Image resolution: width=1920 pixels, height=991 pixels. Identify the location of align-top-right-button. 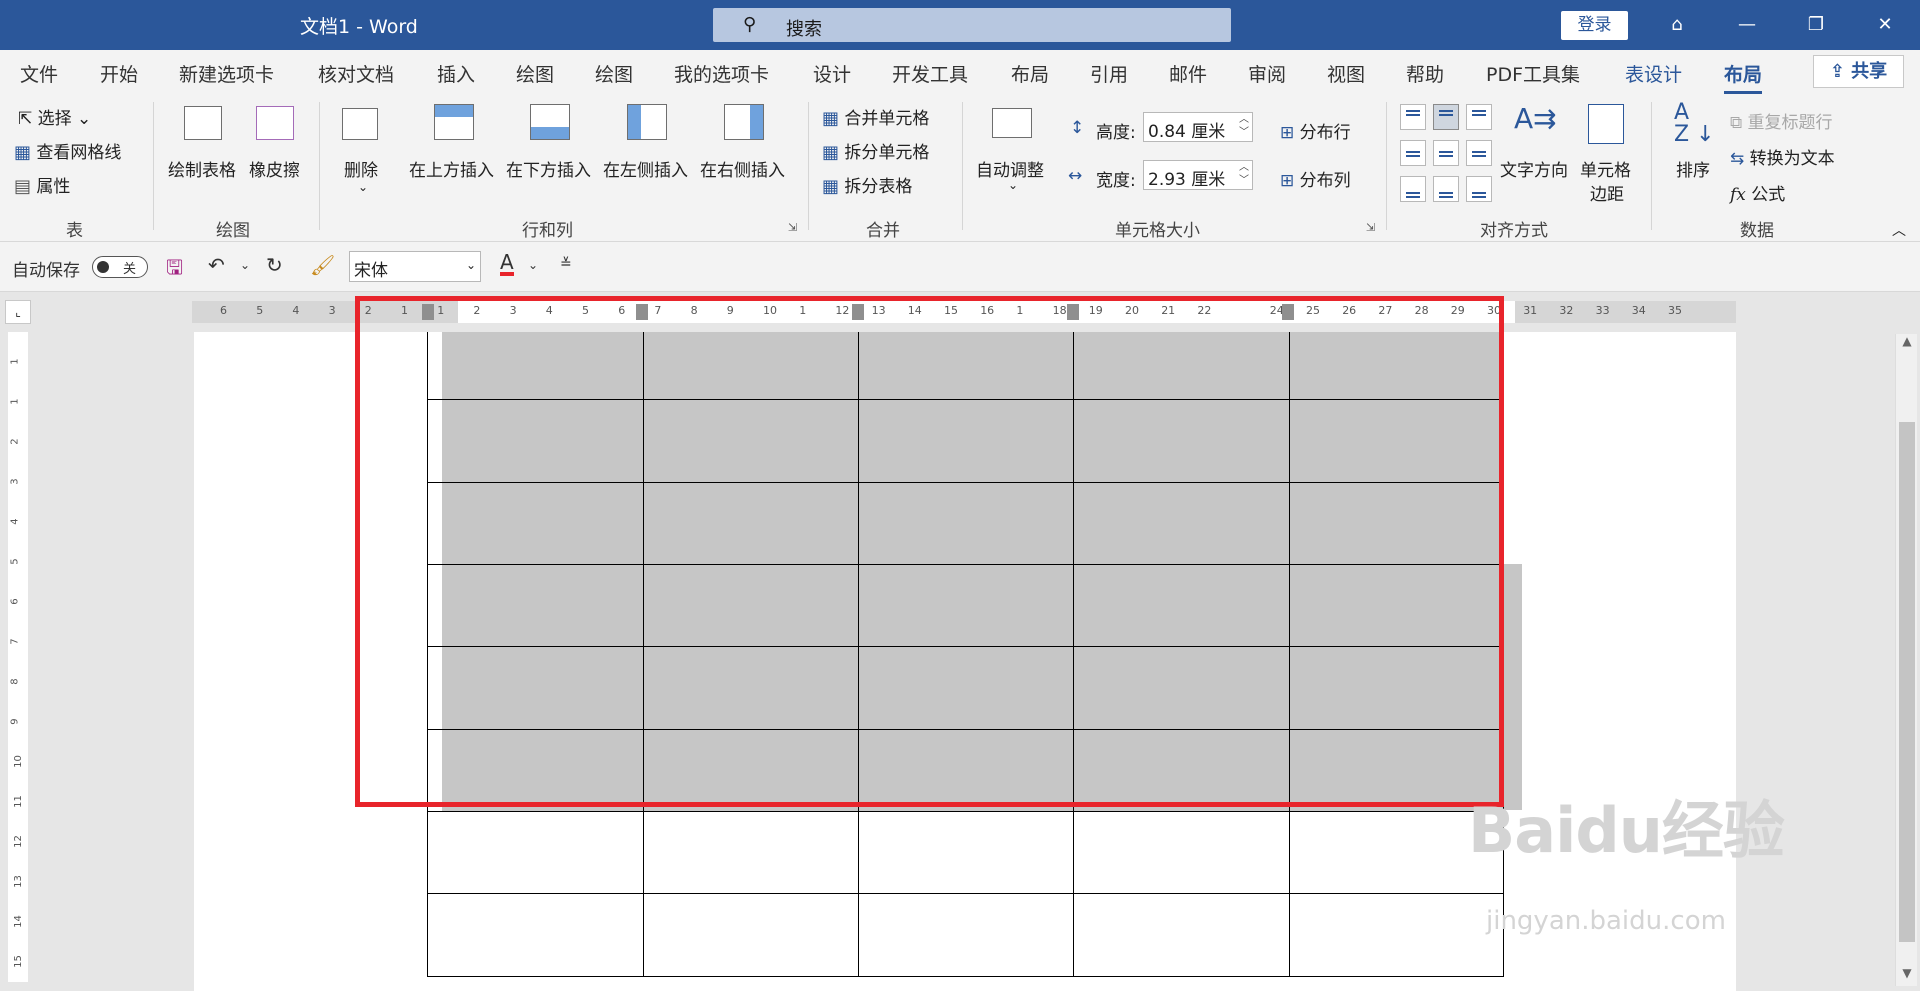
(1479, 117).